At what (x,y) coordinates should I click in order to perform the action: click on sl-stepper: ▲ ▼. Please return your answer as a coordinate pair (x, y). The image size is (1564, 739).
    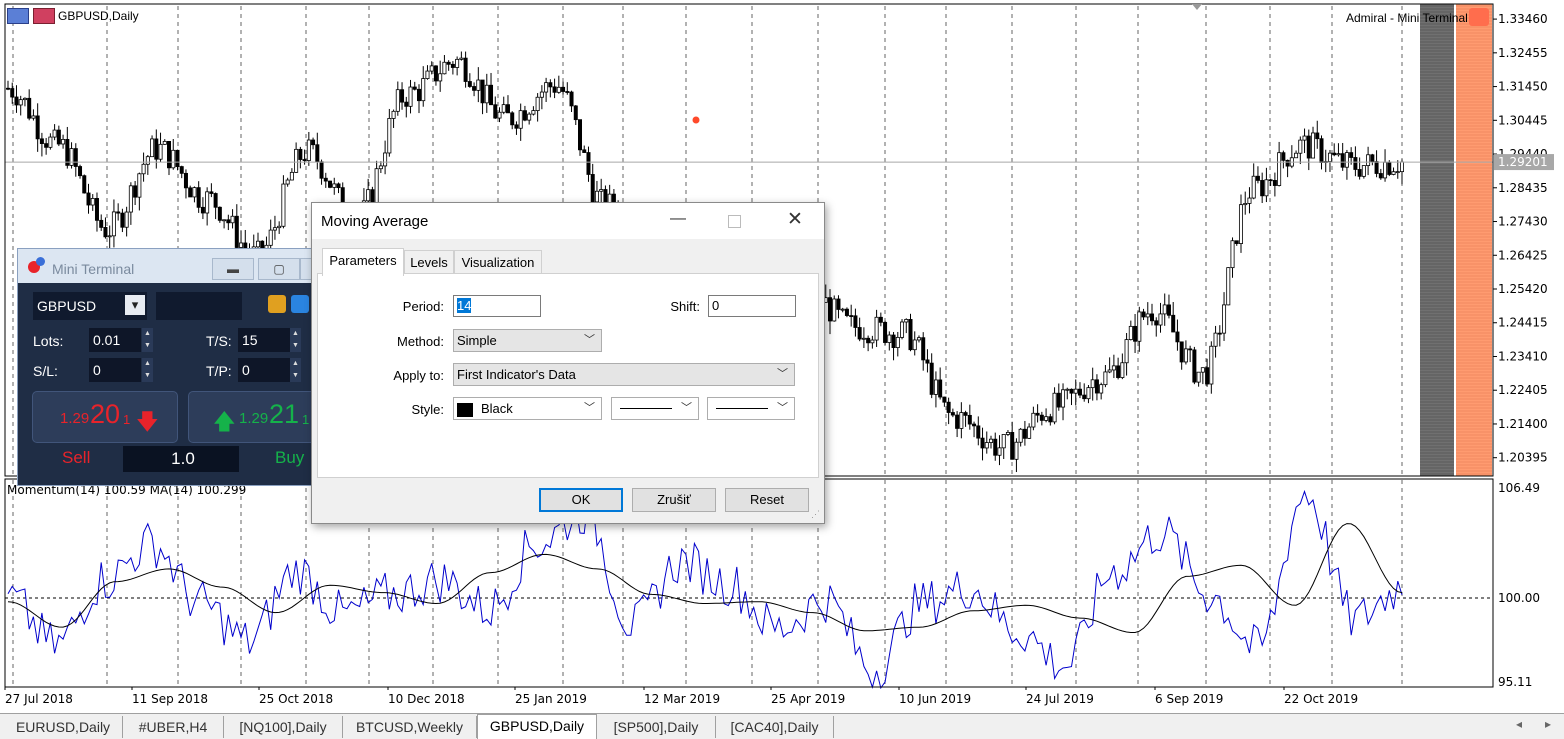
    Looking at the image, I should click on (147, 370).